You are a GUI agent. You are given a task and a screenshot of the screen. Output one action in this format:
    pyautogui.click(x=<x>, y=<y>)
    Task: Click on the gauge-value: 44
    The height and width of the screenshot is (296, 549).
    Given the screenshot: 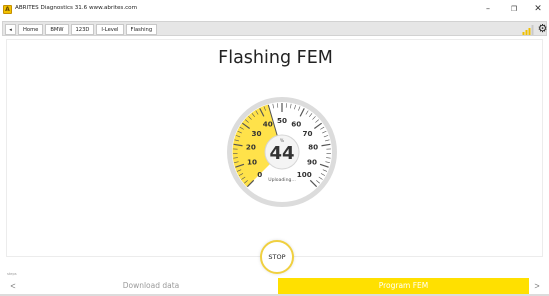 What is the action you would take?
    pyautogui.click(x=281, y=153)
    